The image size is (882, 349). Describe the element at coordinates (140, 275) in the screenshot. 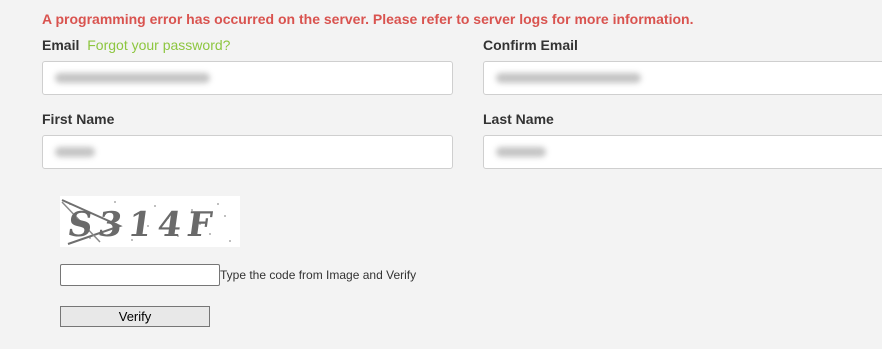

I see `captcha-code-input` at that location.